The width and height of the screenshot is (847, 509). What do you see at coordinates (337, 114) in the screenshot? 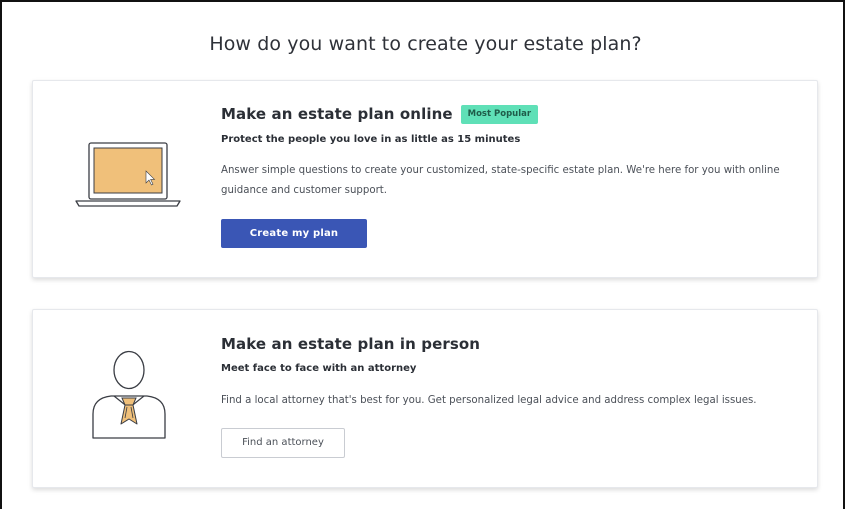
I see `card-title: Make an estate plan online` at bounding box center [337, 114].